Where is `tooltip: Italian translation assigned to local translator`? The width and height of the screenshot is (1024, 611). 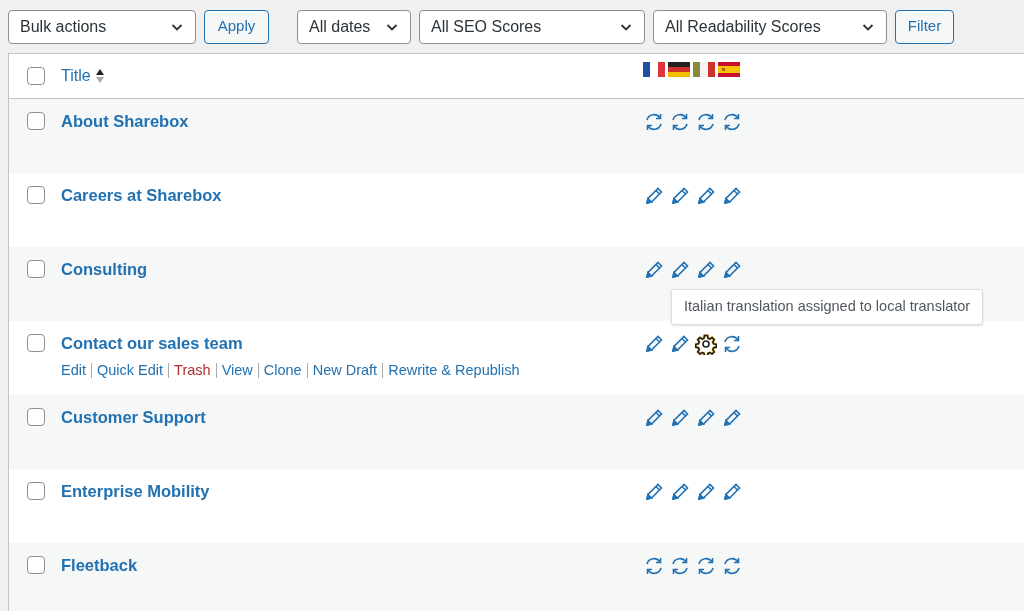
tooltip: Italian translation assigned to local translator is located at coordinates (827, 307).